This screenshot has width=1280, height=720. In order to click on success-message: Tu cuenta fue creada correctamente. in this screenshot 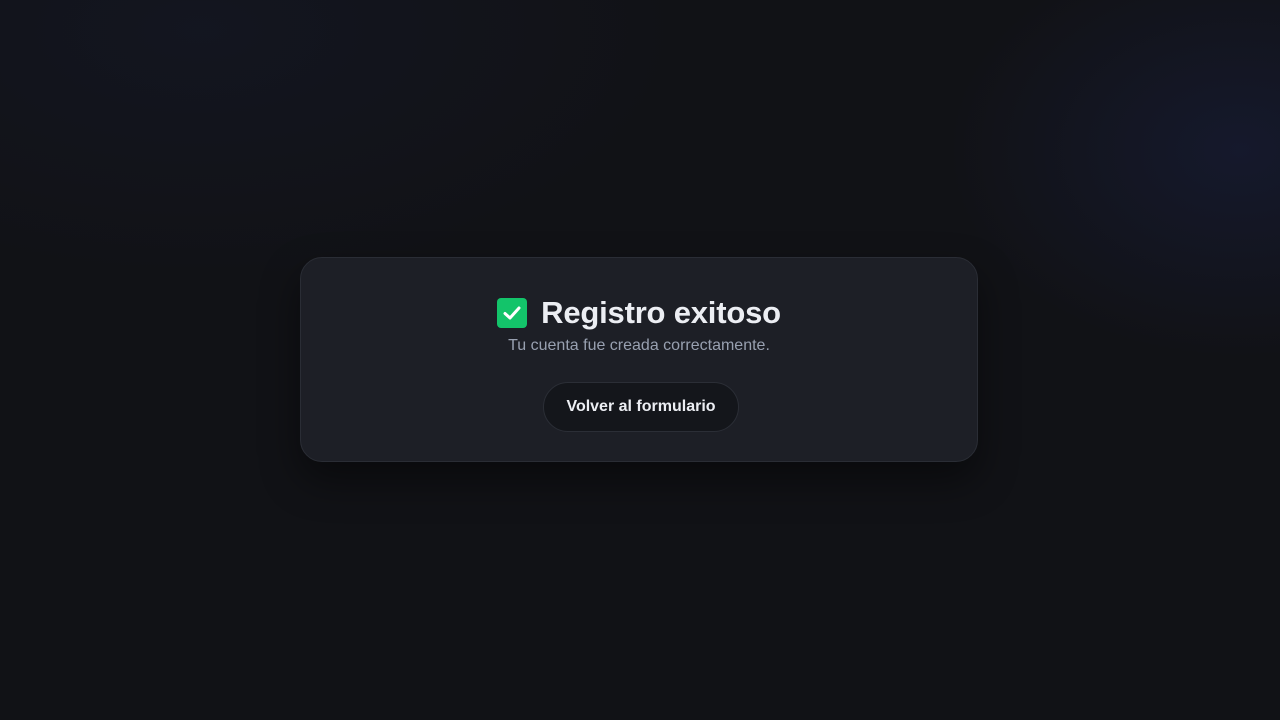, I will do `click(639, 345)`.